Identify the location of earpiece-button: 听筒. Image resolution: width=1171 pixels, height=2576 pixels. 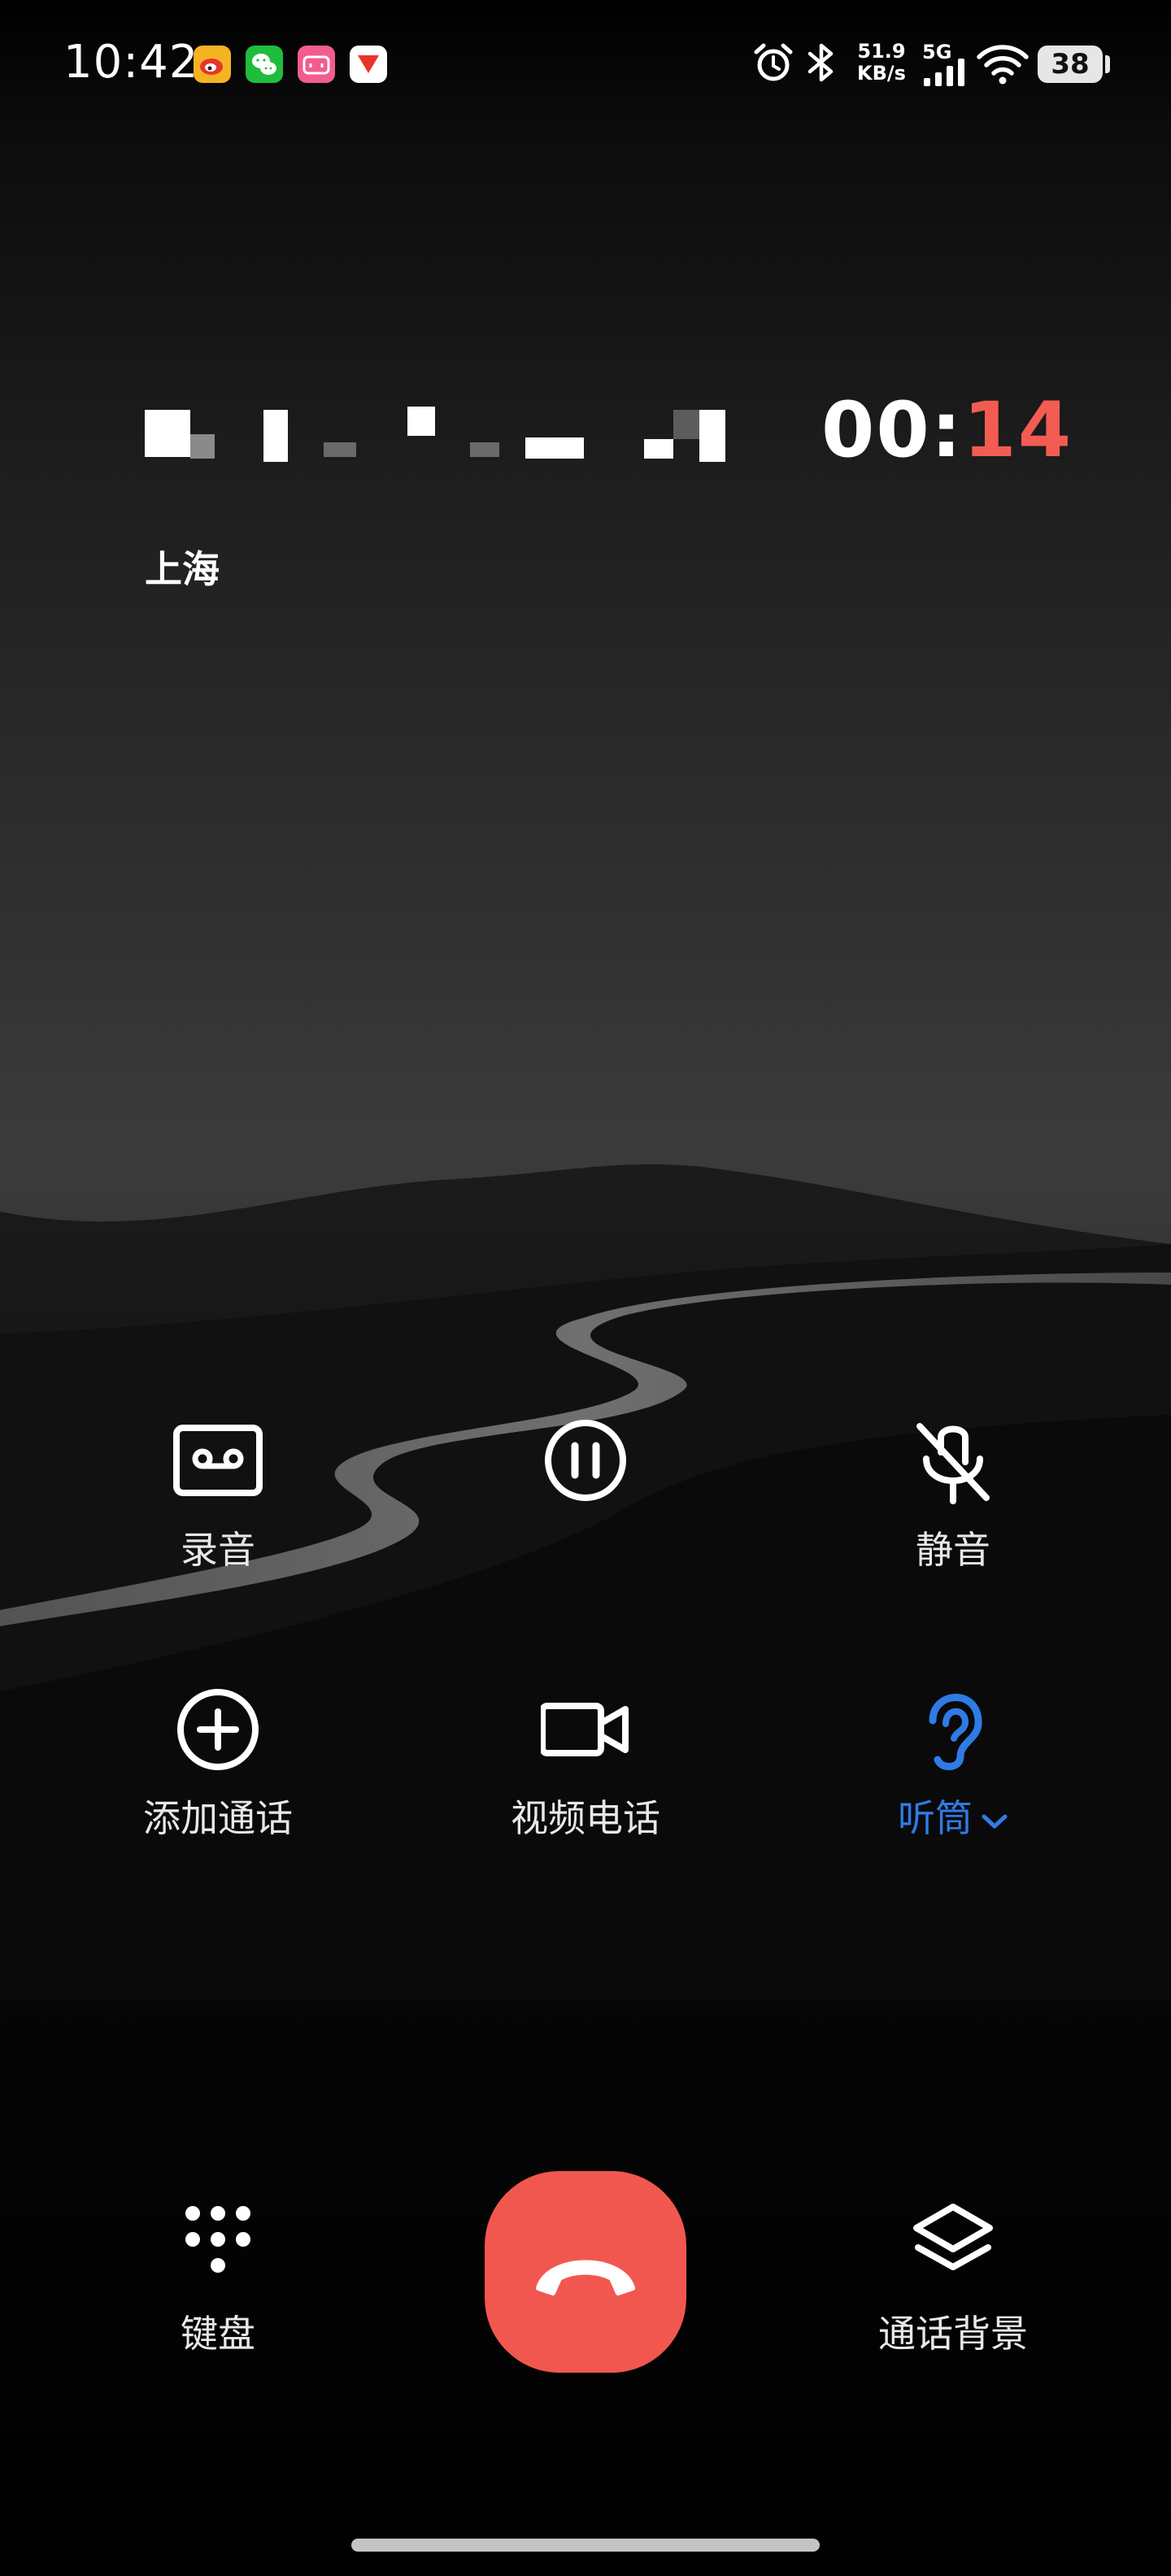
(953, 1774).